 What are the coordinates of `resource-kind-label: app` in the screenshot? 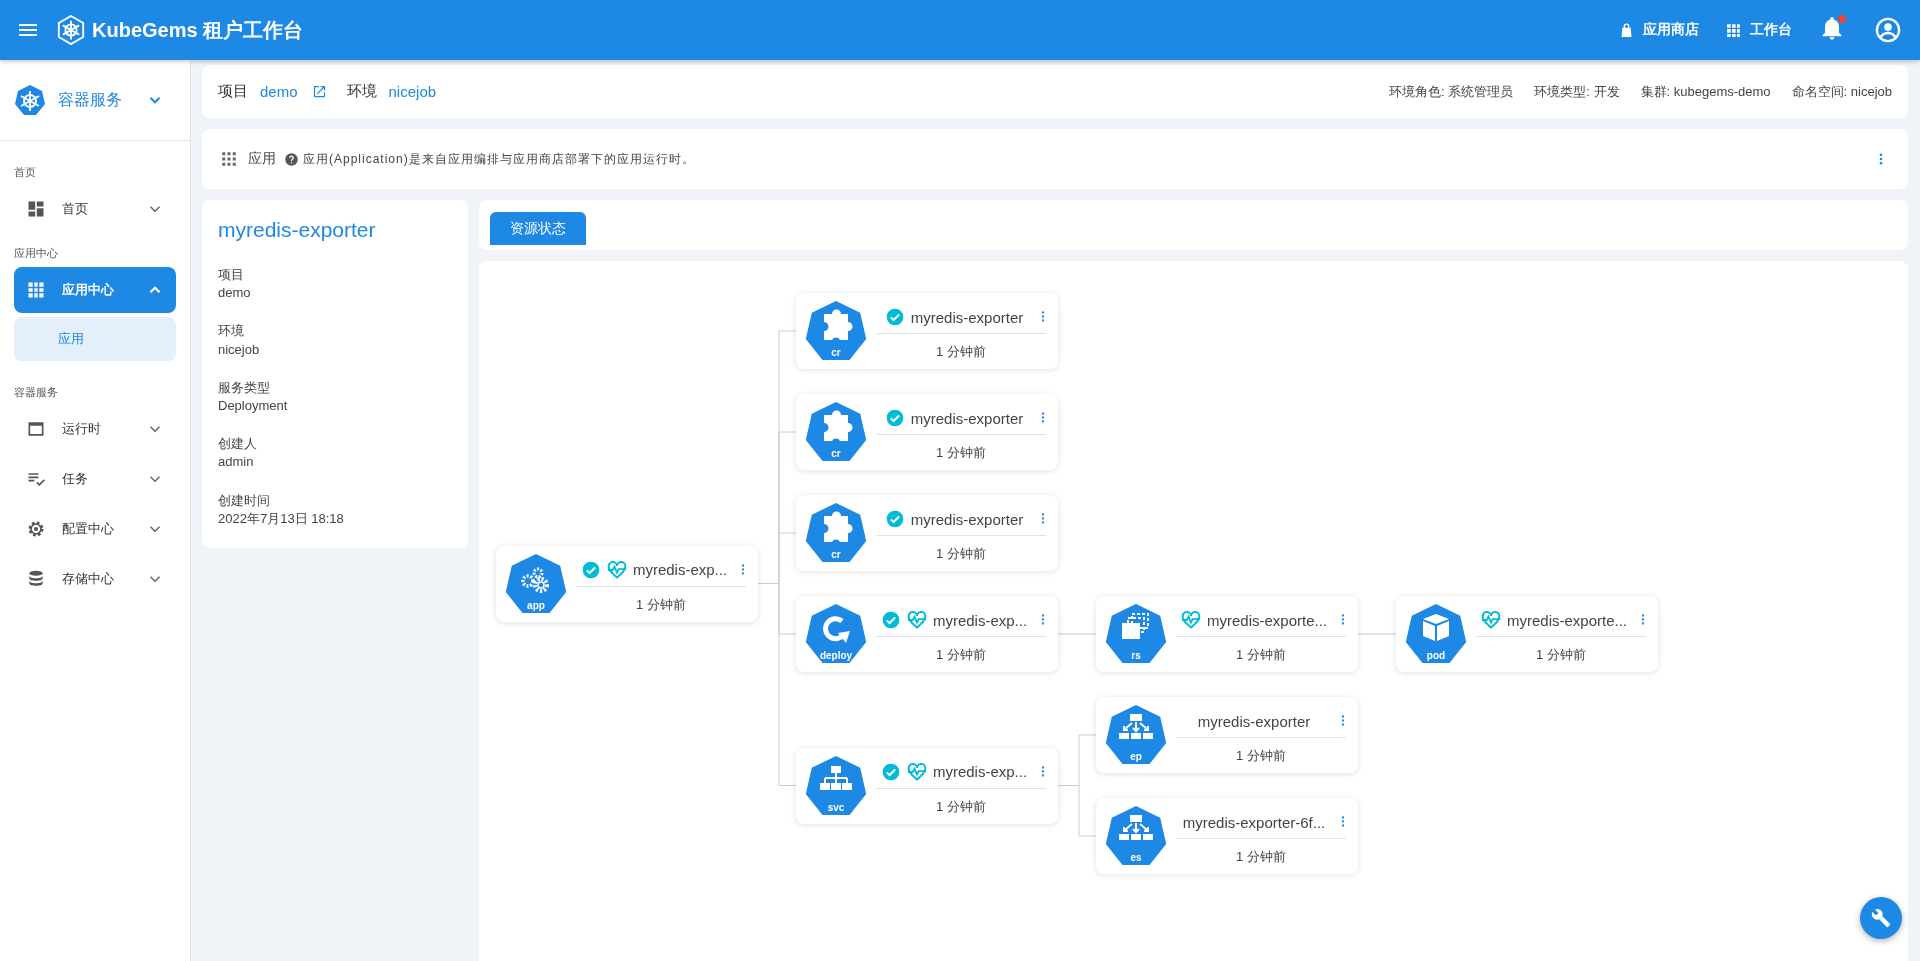 It's located at (536, 605).